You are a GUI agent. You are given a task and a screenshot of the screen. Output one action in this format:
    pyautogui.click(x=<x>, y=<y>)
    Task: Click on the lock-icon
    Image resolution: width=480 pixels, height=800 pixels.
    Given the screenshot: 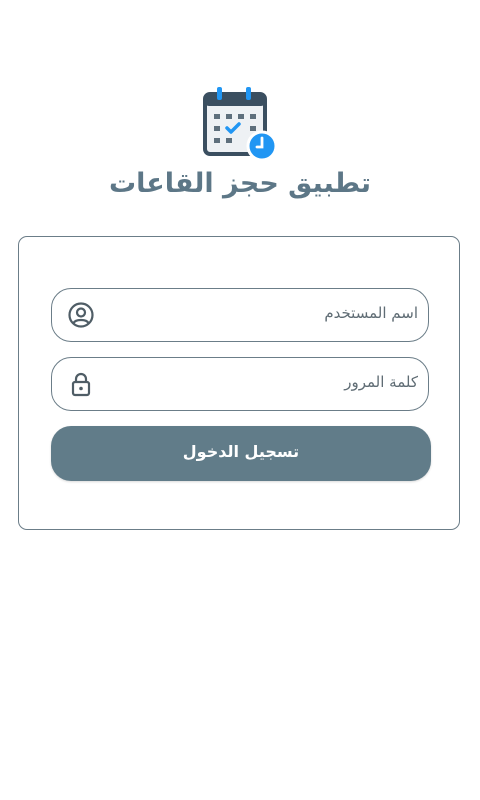 What is the action you would take?
    pyautogui.click(x=81, y=384)
    